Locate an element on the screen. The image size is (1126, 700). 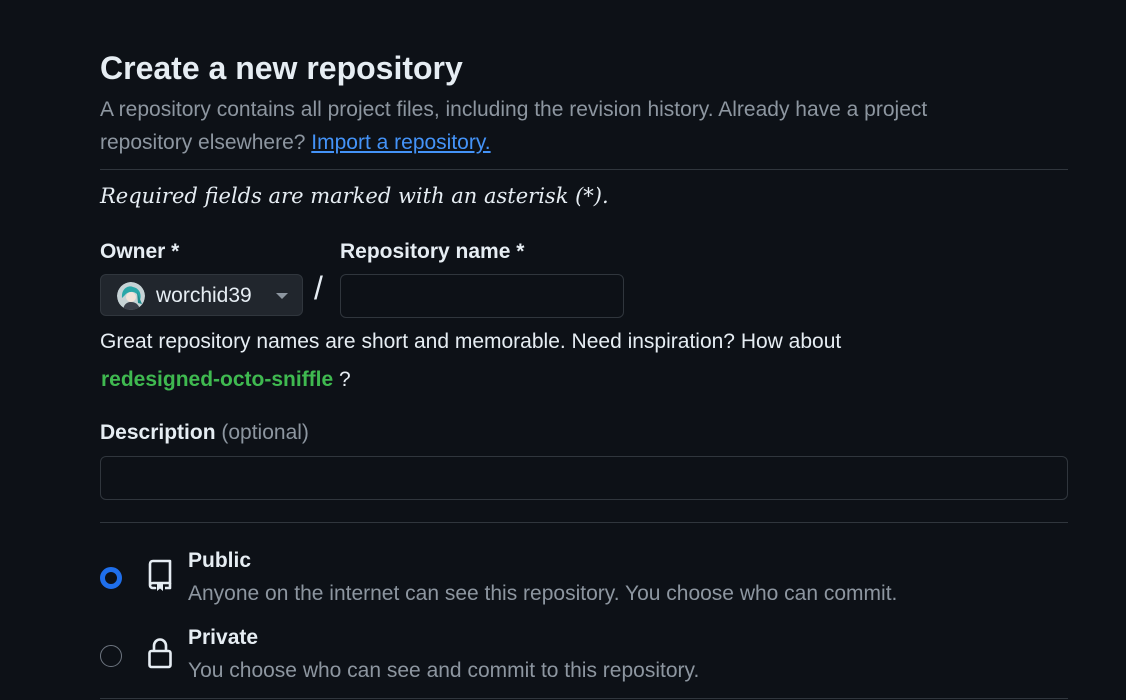
description-label: Description (optional) is located at coordinates (204, 433).